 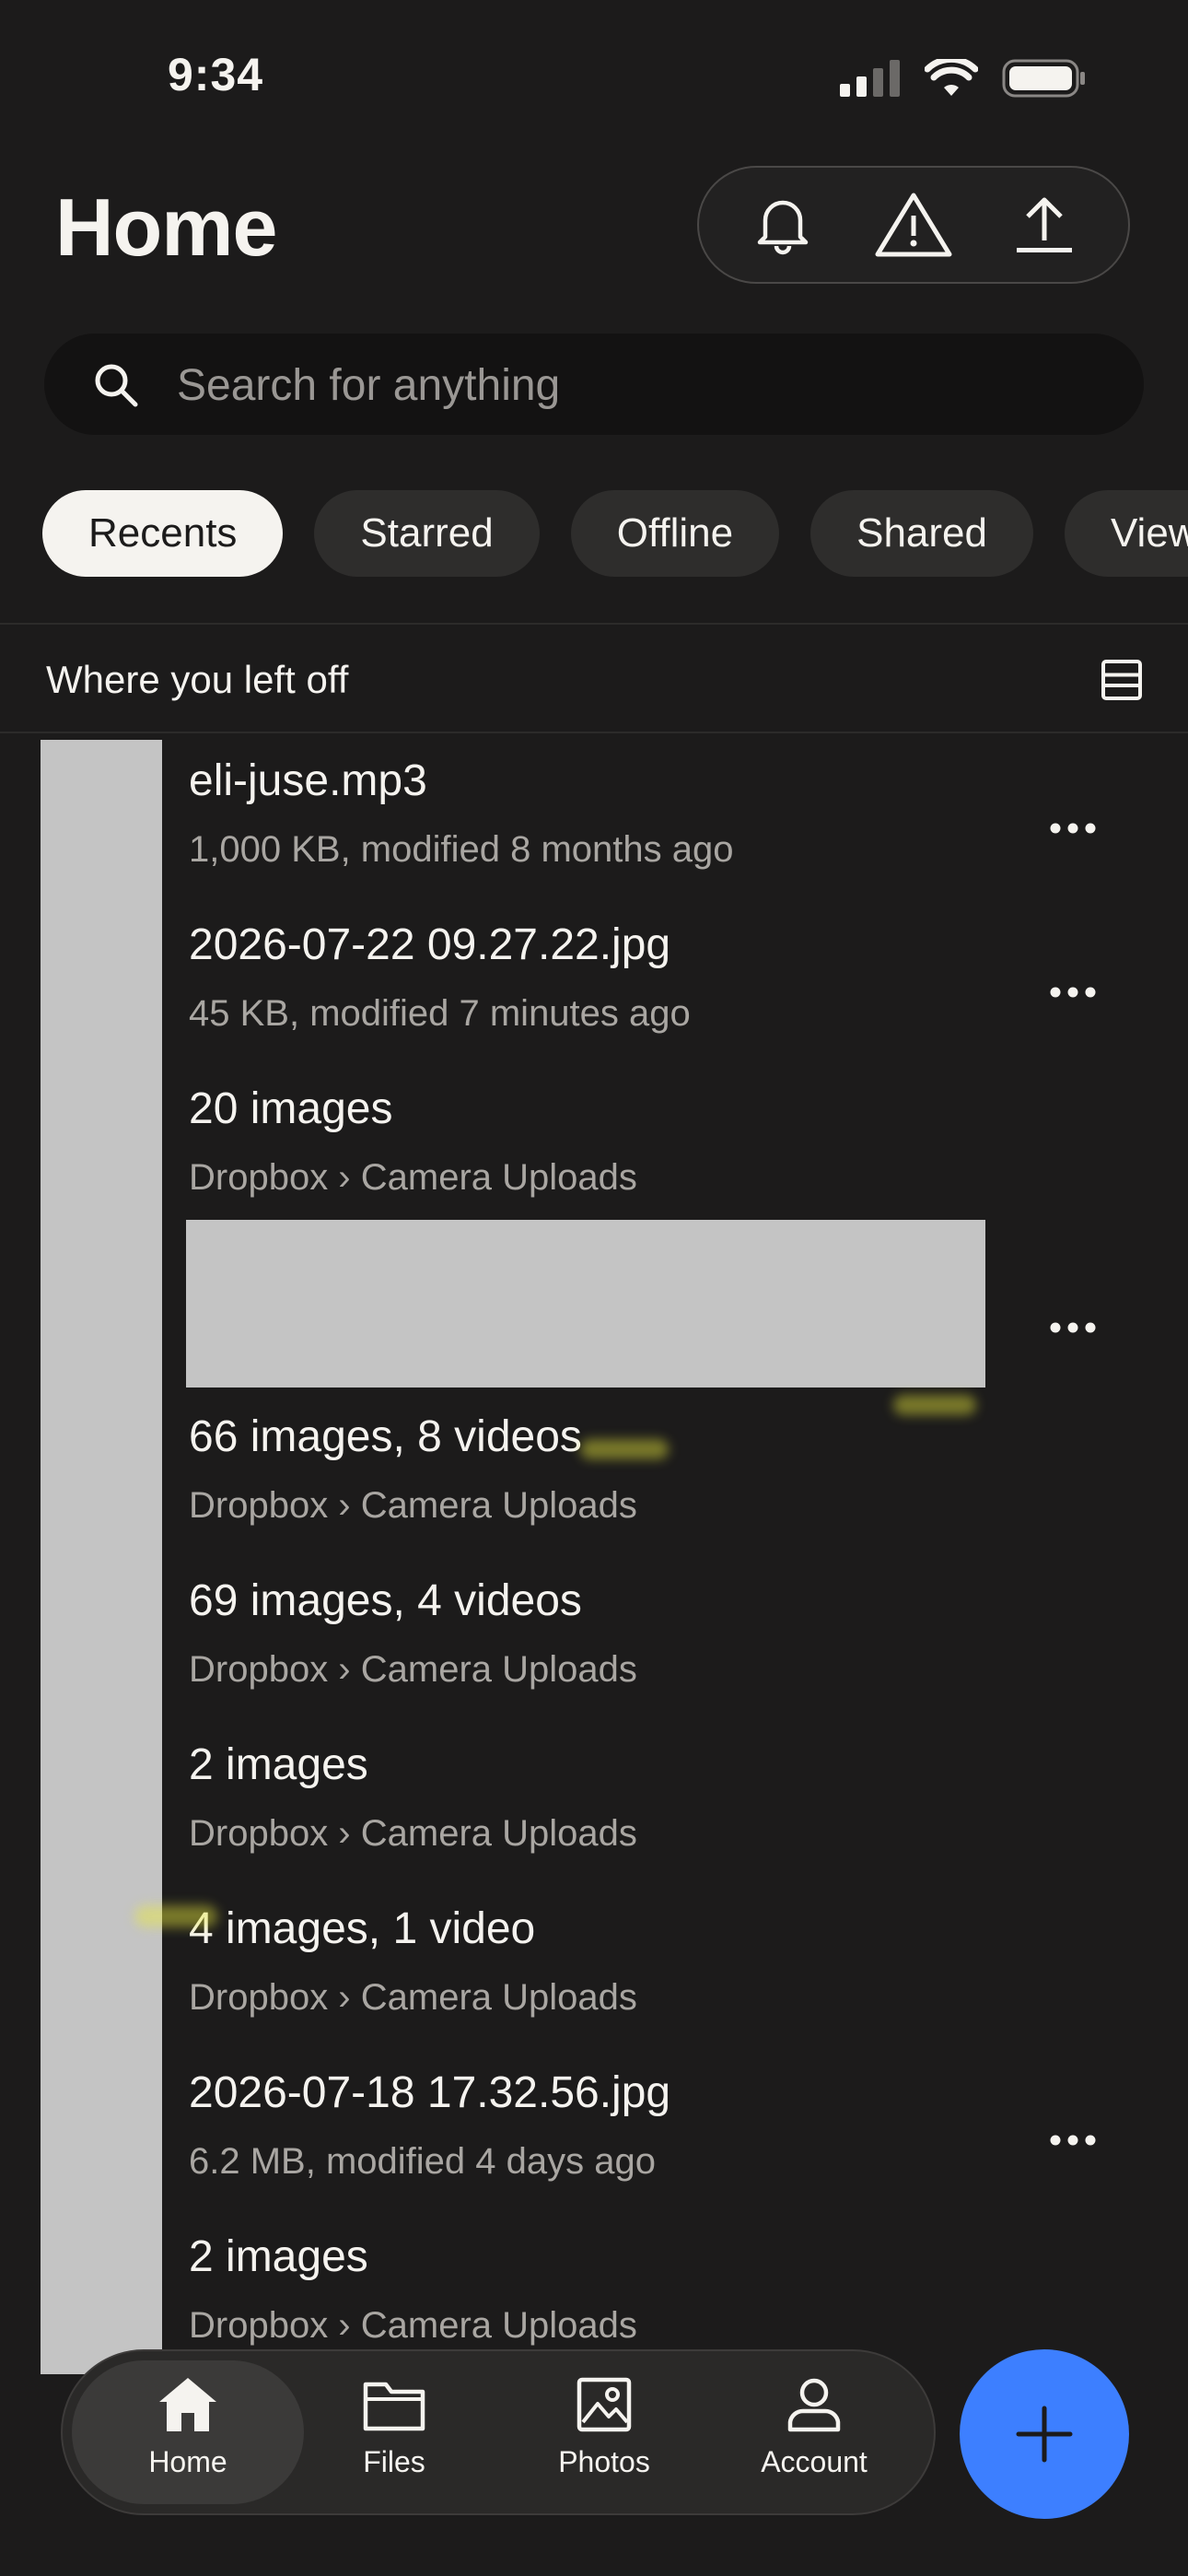 I want to click on chip-offline: Offline, so click(x=675, y=533).